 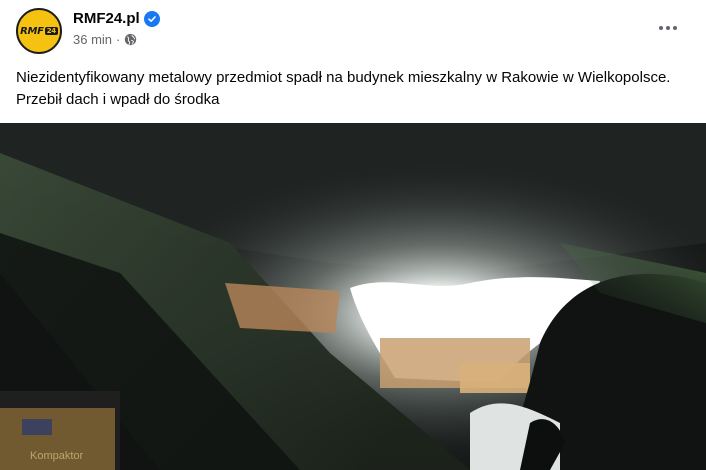 What do you see at coordinates (57, 456) in the screenshot?
I see `photo-box-label: Kompaktor` at bounding box center [57, 456].